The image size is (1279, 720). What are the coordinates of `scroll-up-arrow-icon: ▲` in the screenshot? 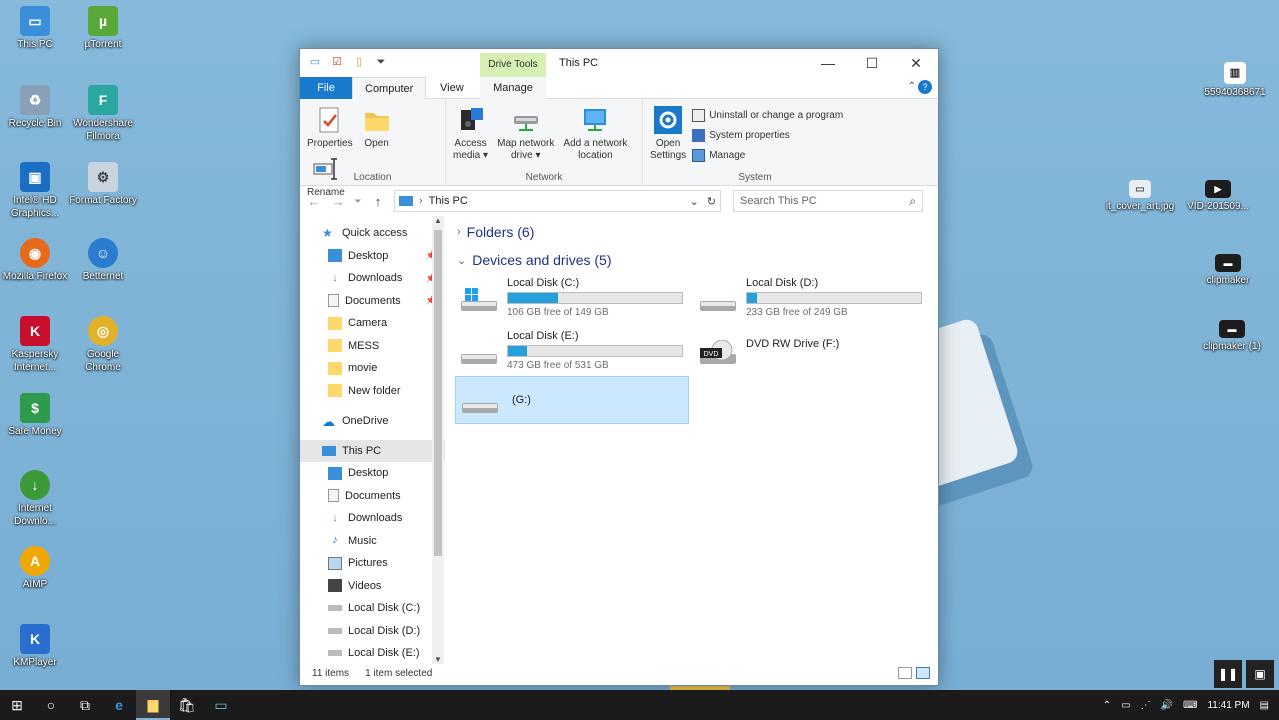 It's located at (438, 220).